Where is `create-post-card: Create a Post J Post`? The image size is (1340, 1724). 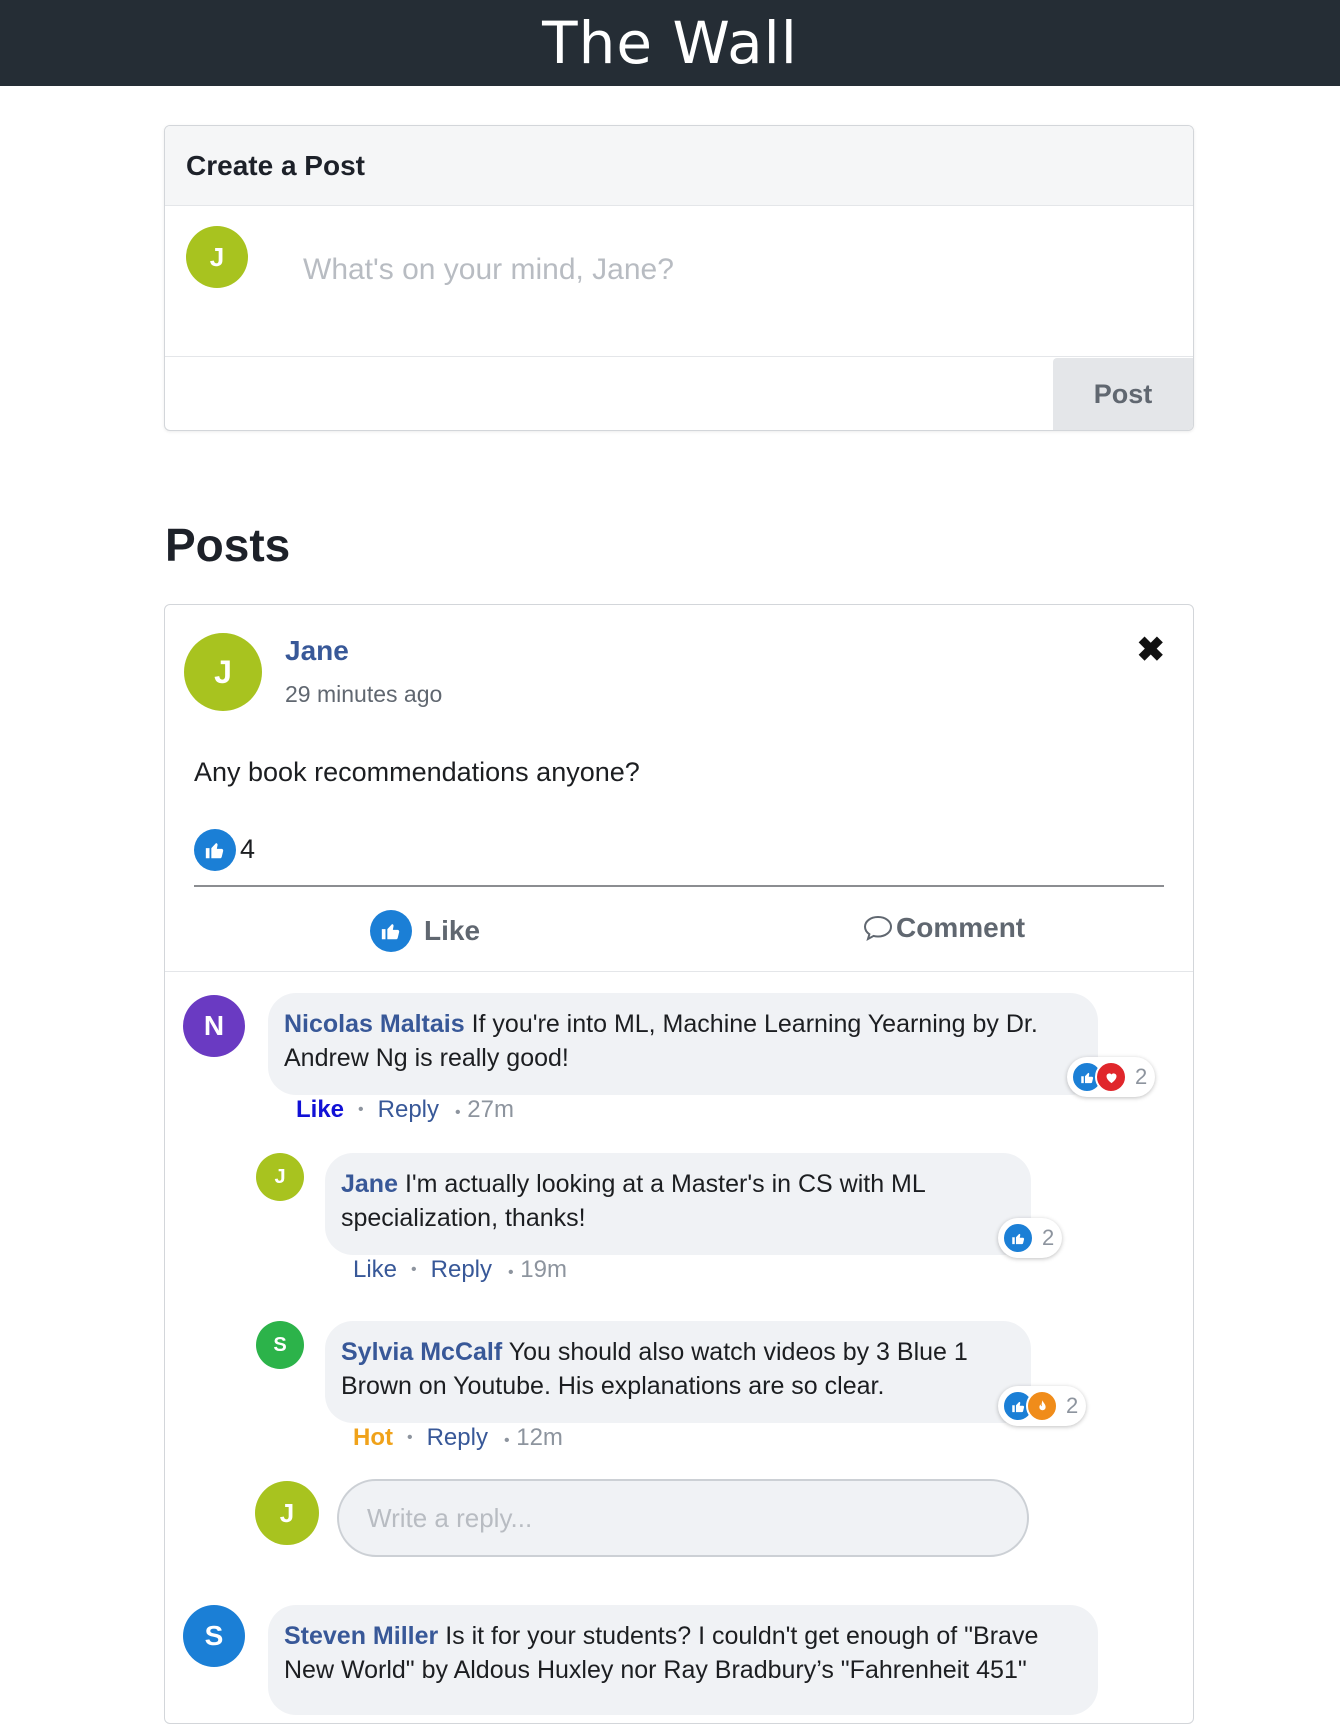
create-post-card: Create a Post J Post is located at coordinates (679, 278).